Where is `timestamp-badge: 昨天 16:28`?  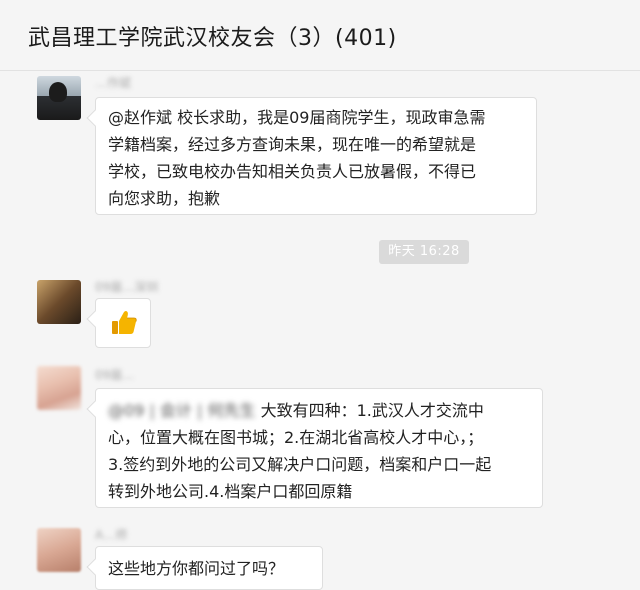
timestamp-badge: 昨天 16:28 is located at coordinates (424, 252).